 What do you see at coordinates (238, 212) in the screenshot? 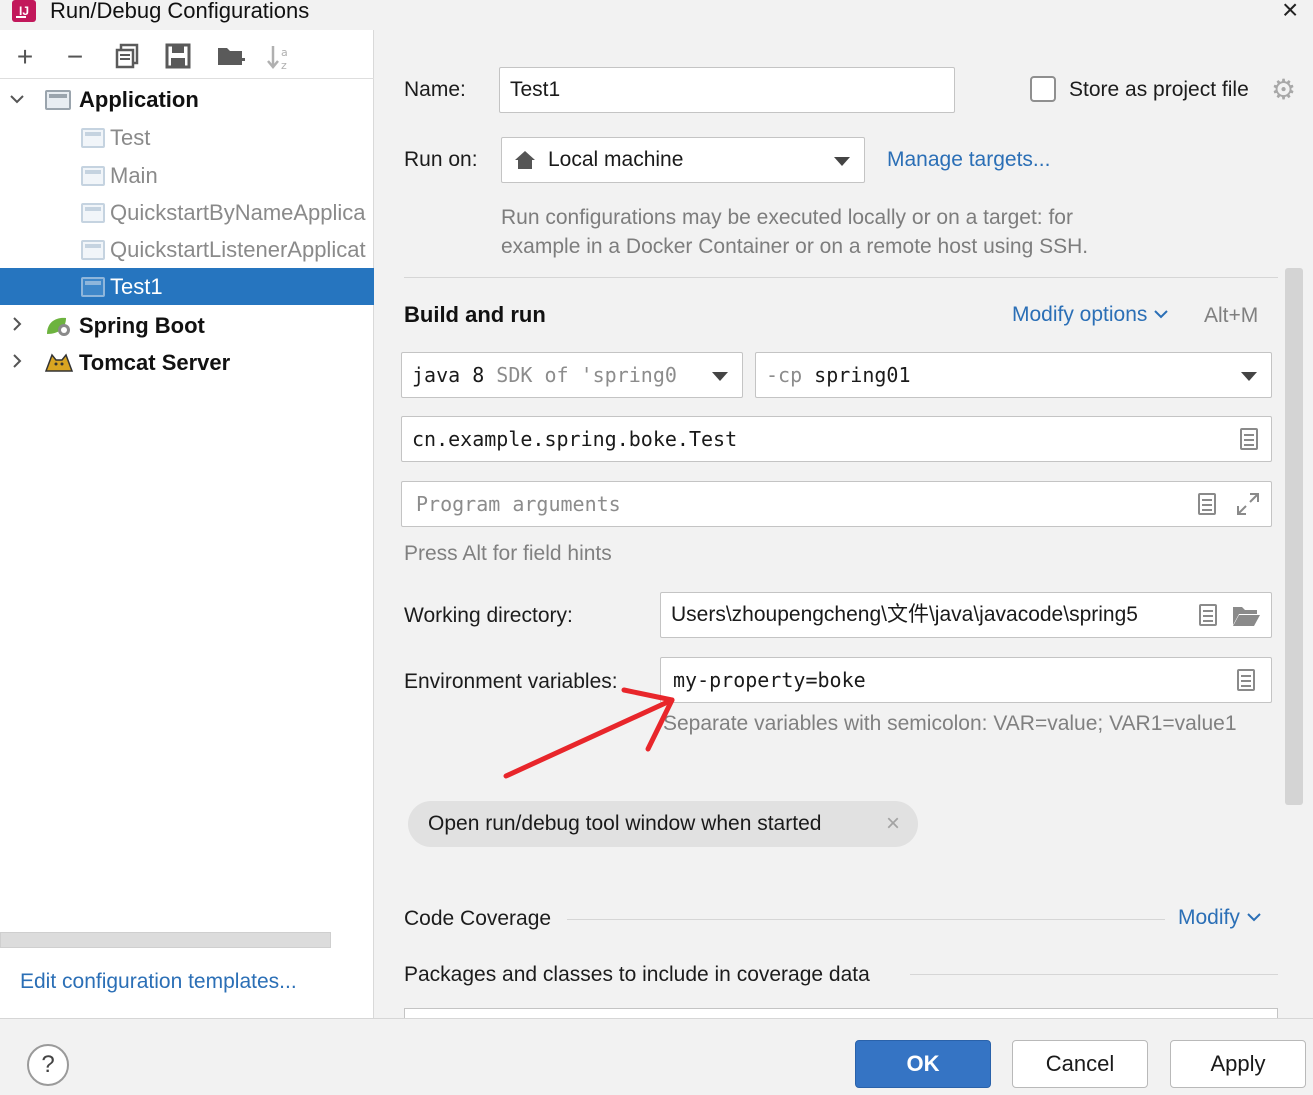
I see `tree-item-label: QuickstartByNameApplica` at bounding box center [238, 212].